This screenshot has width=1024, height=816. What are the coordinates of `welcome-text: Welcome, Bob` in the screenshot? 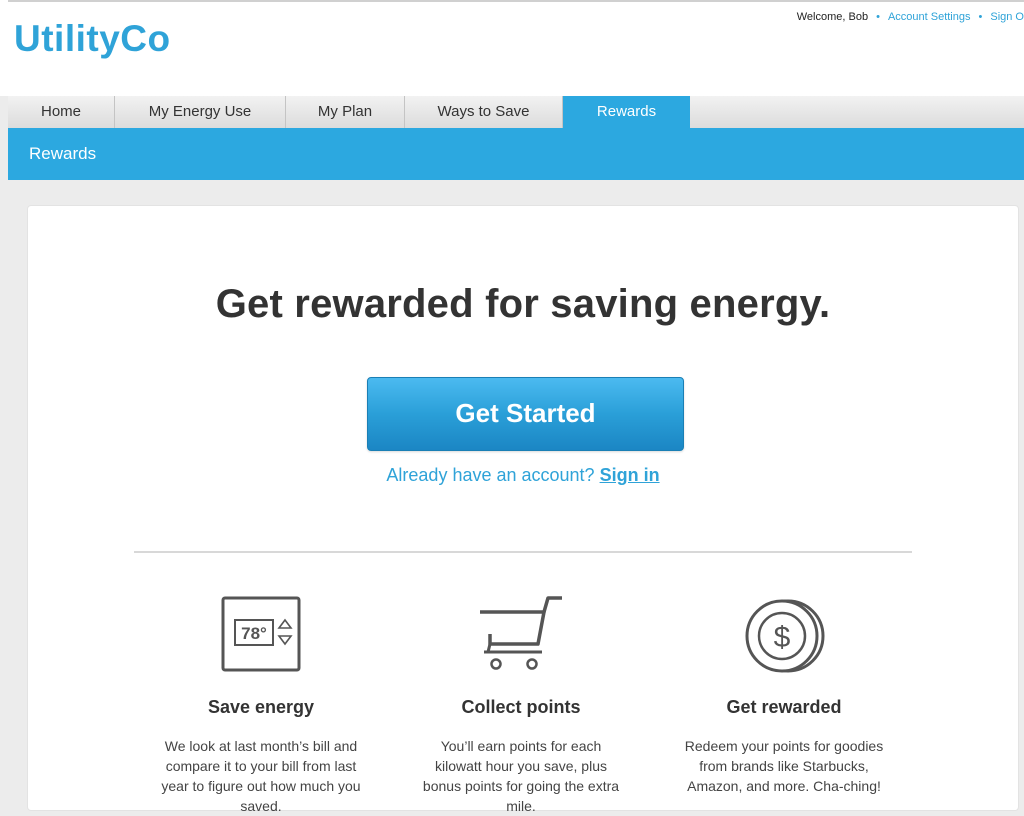 It's located at (832, 17).